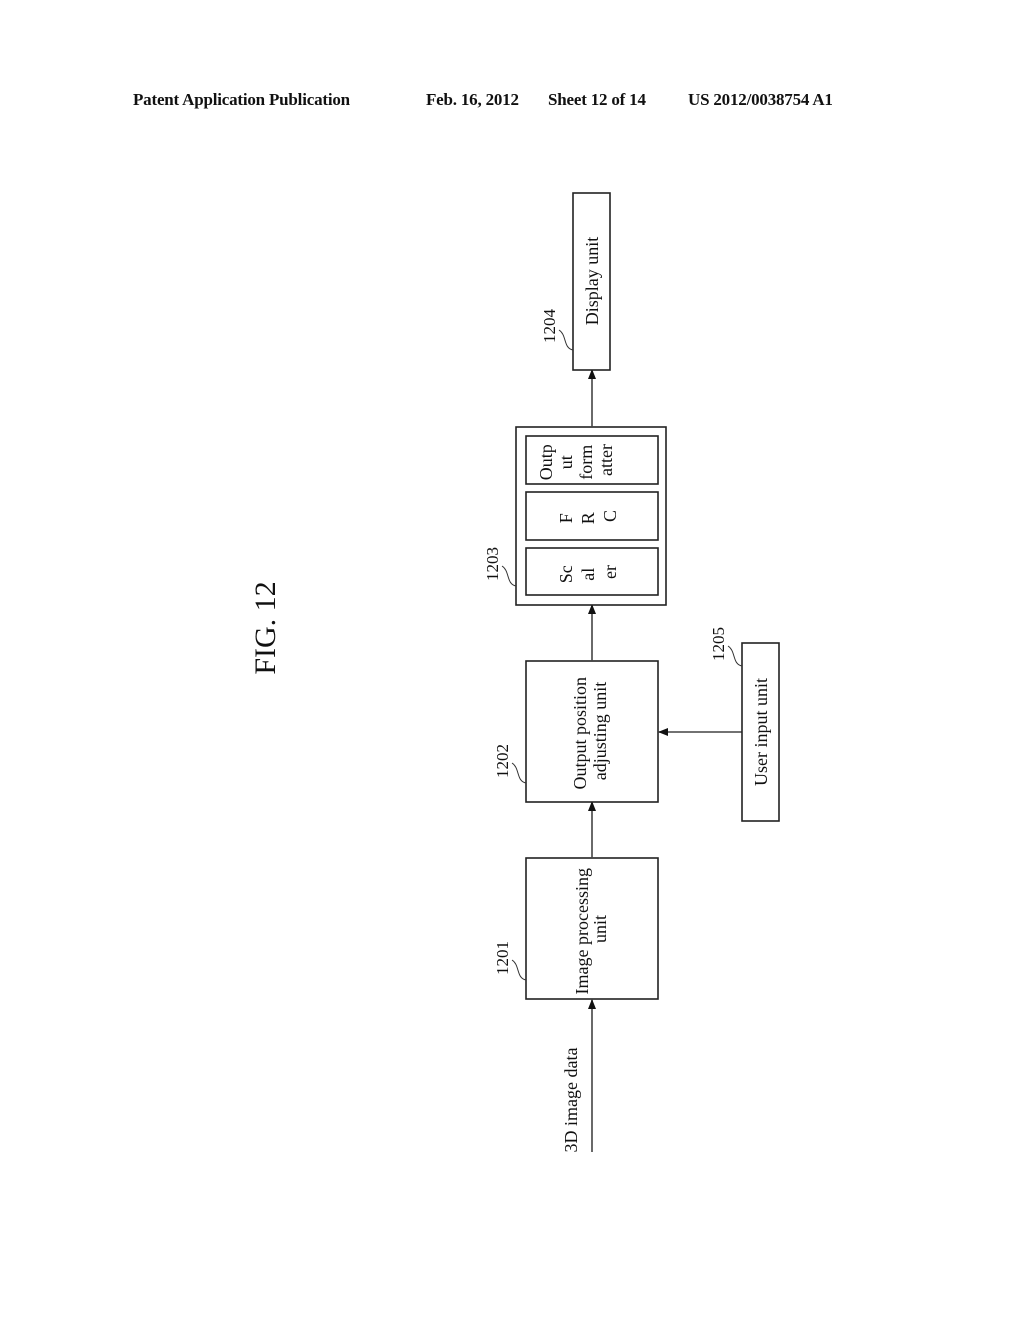  What do you see at coordinates (265, 627) in the screenshot?
I see `figure-title: FIG. 12` at bounding box center [265, 627].